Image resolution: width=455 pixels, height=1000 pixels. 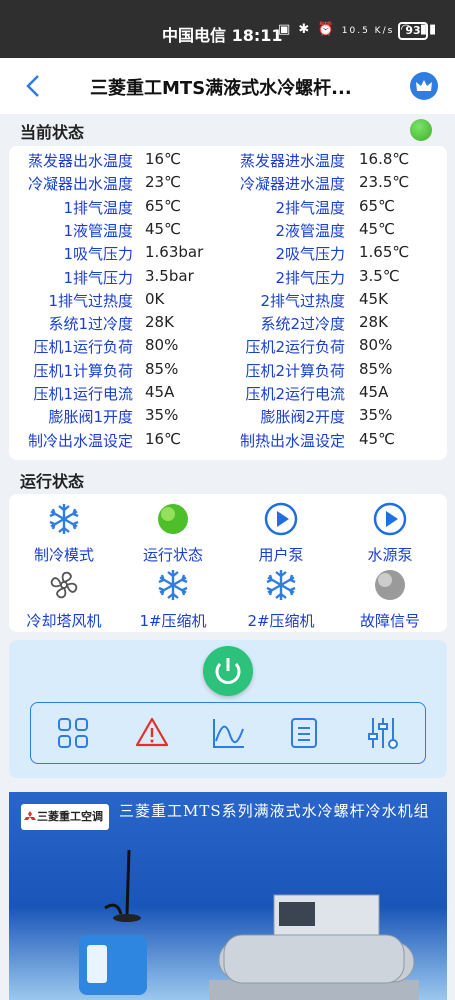 I want to click on battery-icon: 93, so click(x=413, y=31).